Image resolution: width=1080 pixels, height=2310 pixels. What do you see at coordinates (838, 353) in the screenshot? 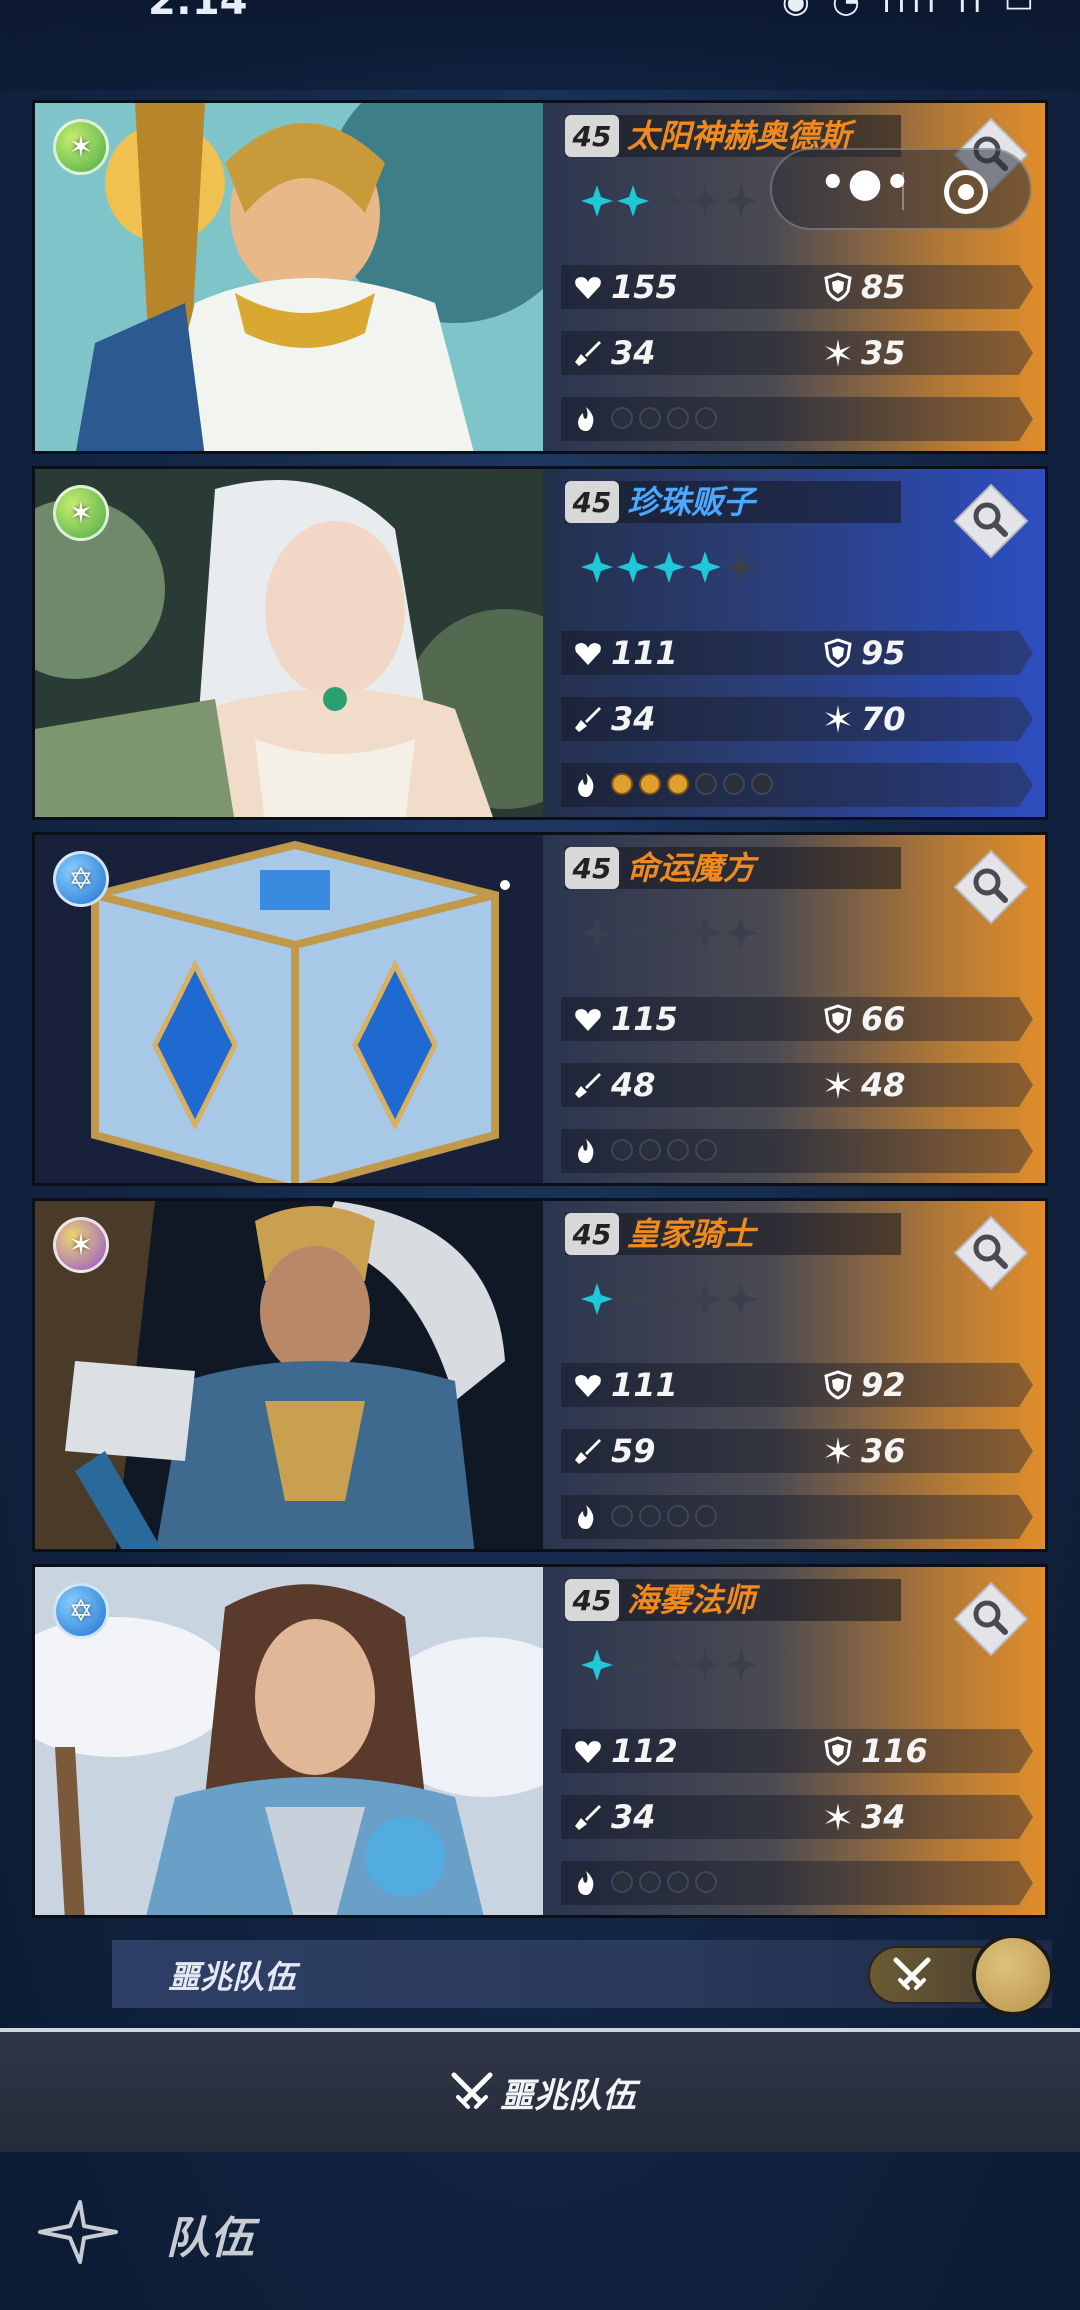
I see `burst-icon` at bounding box center [838, 353].